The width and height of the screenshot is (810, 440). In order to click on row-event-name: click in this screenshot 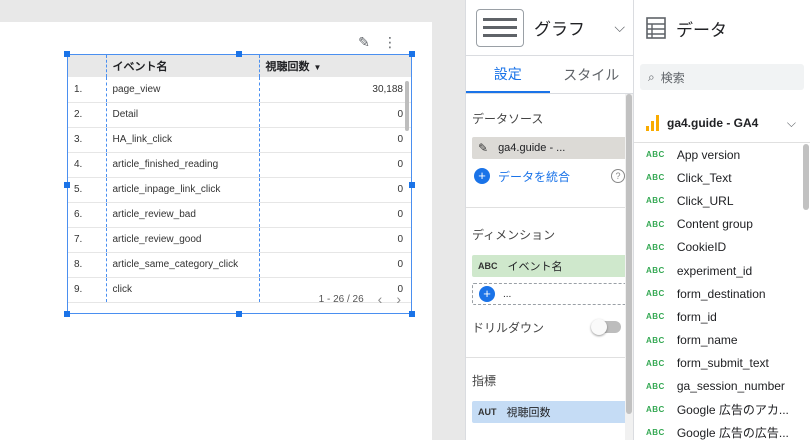, I will do `click(182, 290)`.